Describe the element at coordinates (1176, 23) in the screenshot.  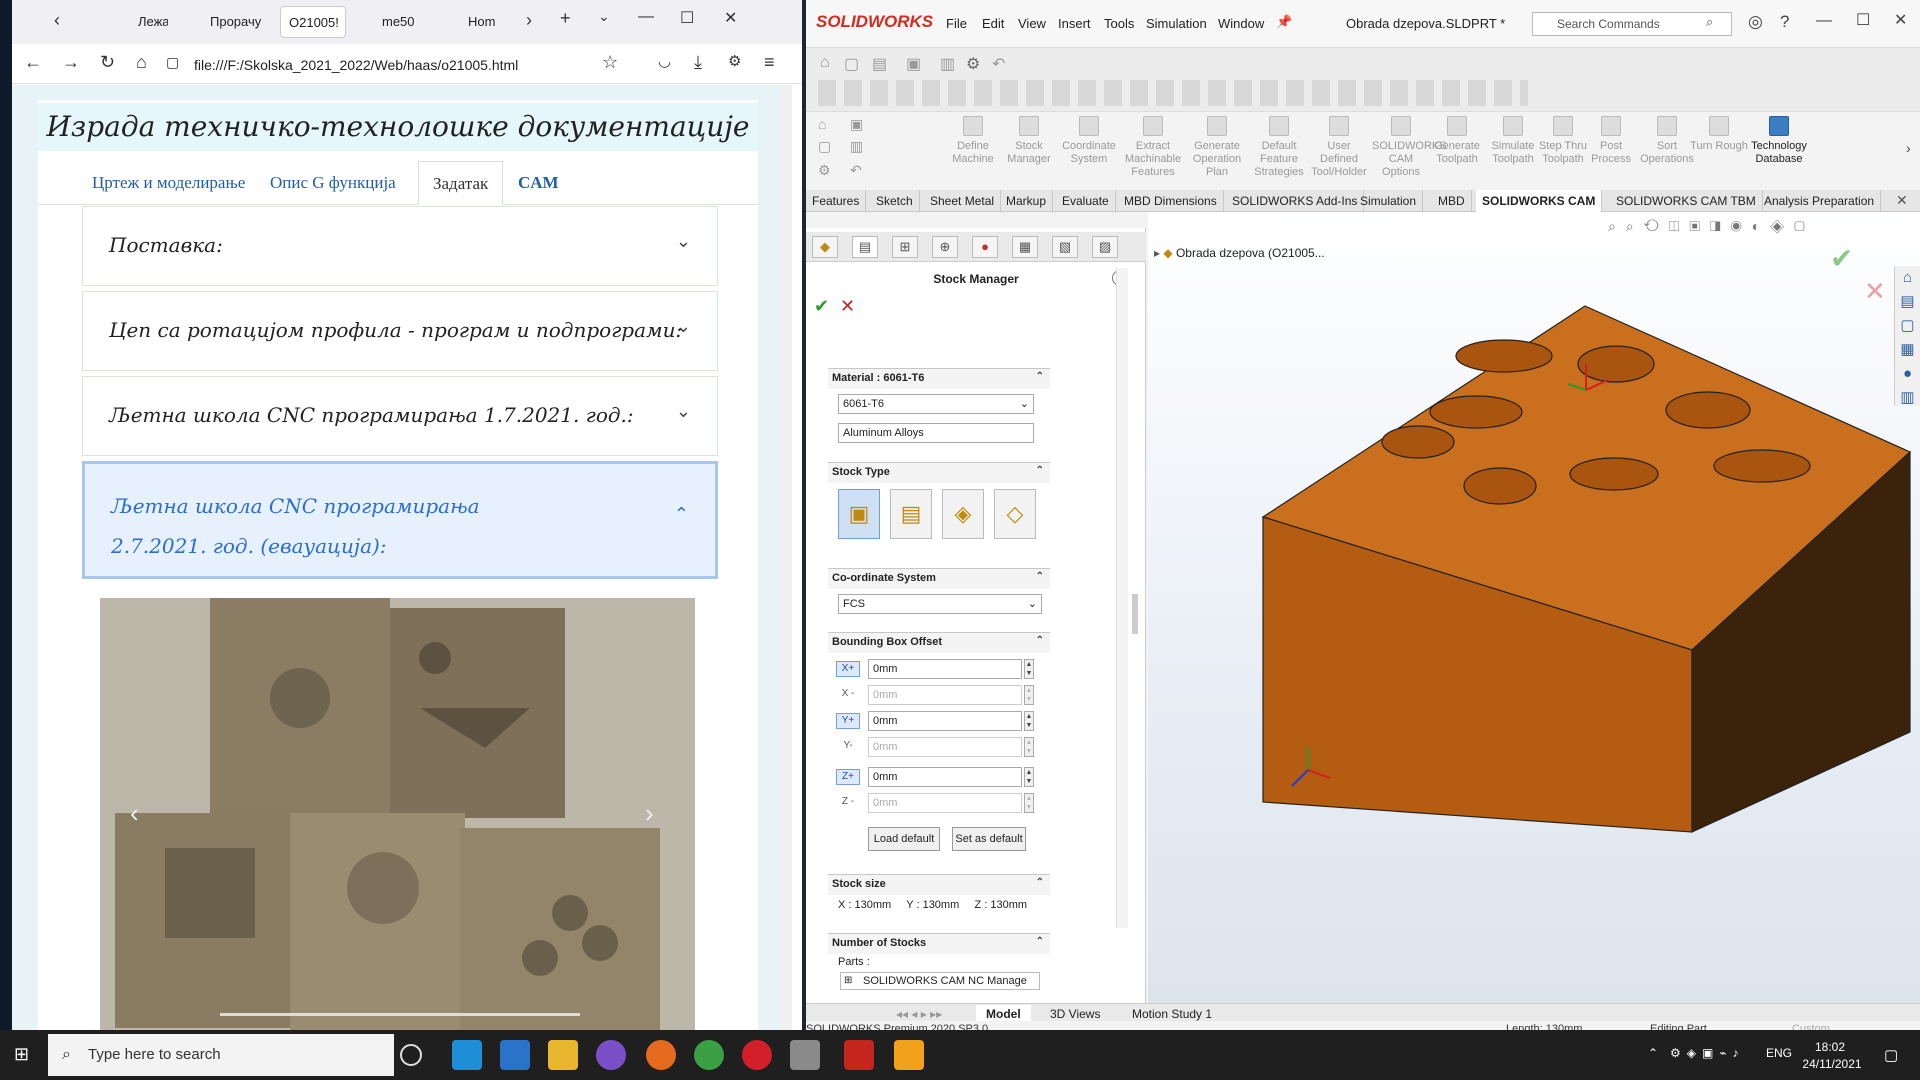
I see `menu-simulation: Simulation` at that location.